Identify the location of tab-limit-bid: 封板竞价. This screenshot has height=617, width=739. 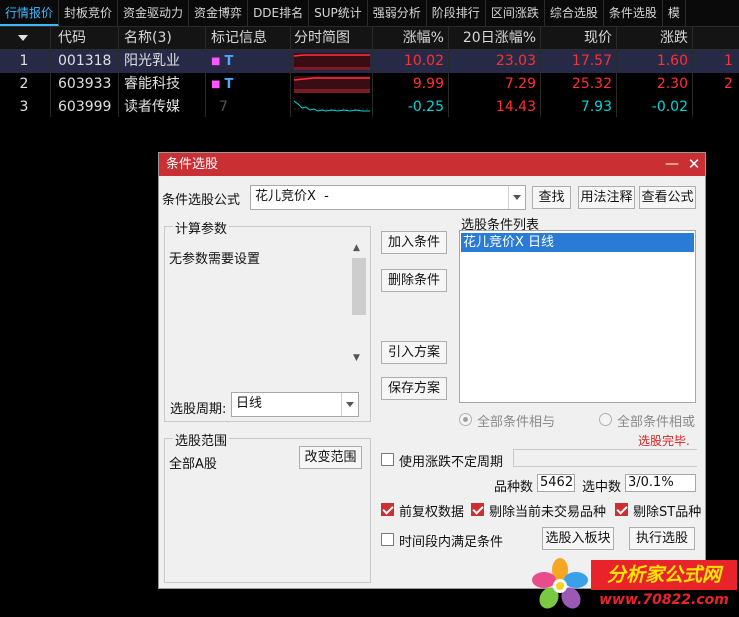
(89, 13).